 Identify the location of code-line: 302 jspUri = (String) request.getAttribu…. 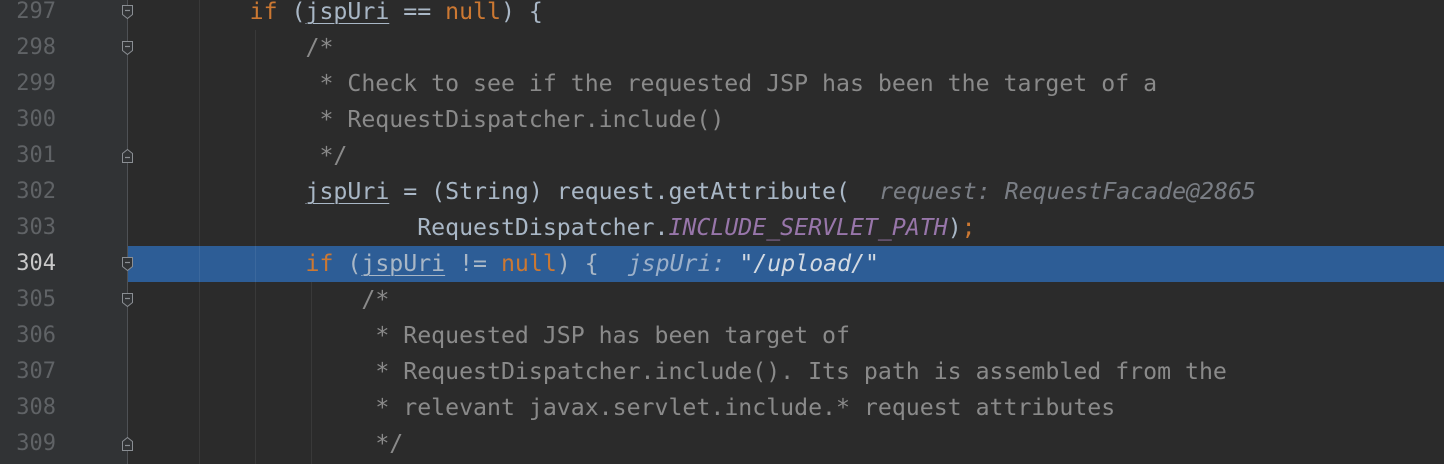
(722, 192).